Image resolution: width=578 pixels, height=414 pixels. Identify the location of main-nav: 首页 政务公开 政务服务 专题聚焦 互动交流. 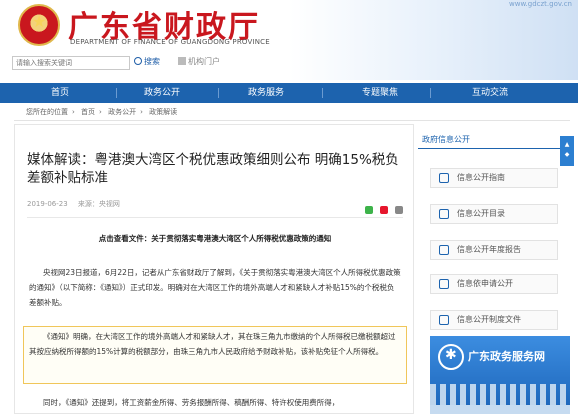
(289, 93).